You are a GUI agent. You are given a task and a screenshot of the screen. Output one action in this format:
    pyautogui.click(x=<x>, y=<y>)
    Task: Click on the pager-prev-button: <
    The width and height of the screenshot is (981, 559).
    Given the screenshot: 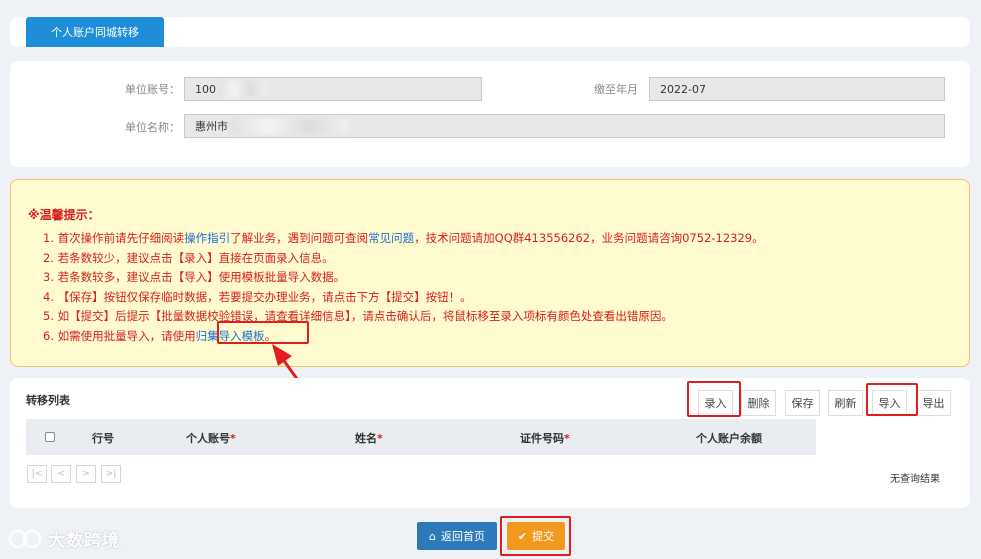 What is the action you would take?
    pyautogui.click(x=61, y=474)
    